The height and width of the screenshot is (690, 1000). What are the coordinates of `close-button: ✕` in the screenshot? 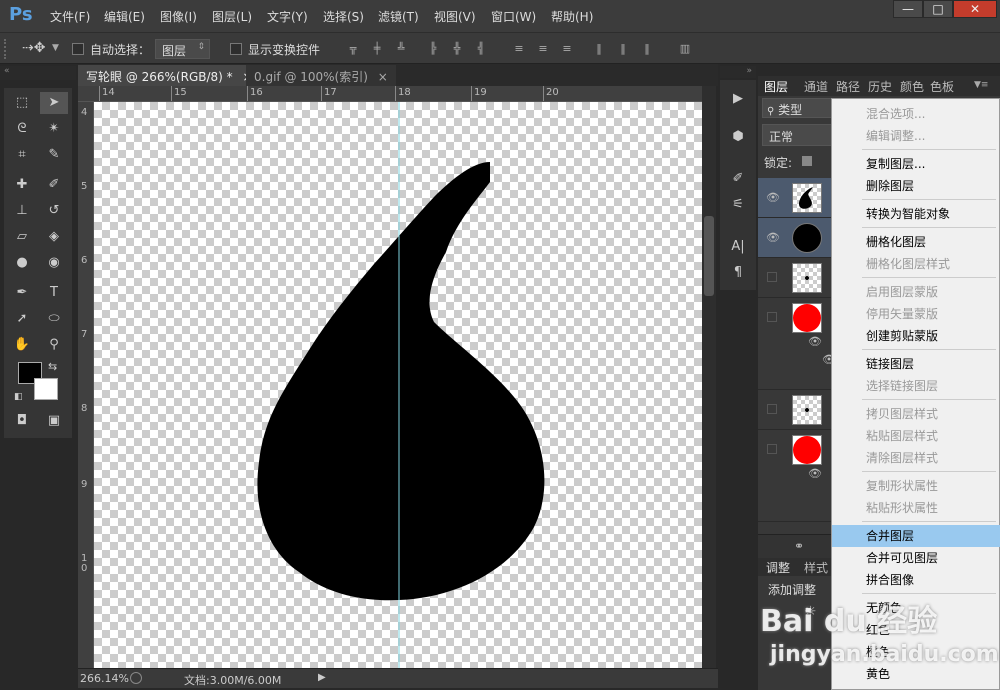 It's located at (975, 9).